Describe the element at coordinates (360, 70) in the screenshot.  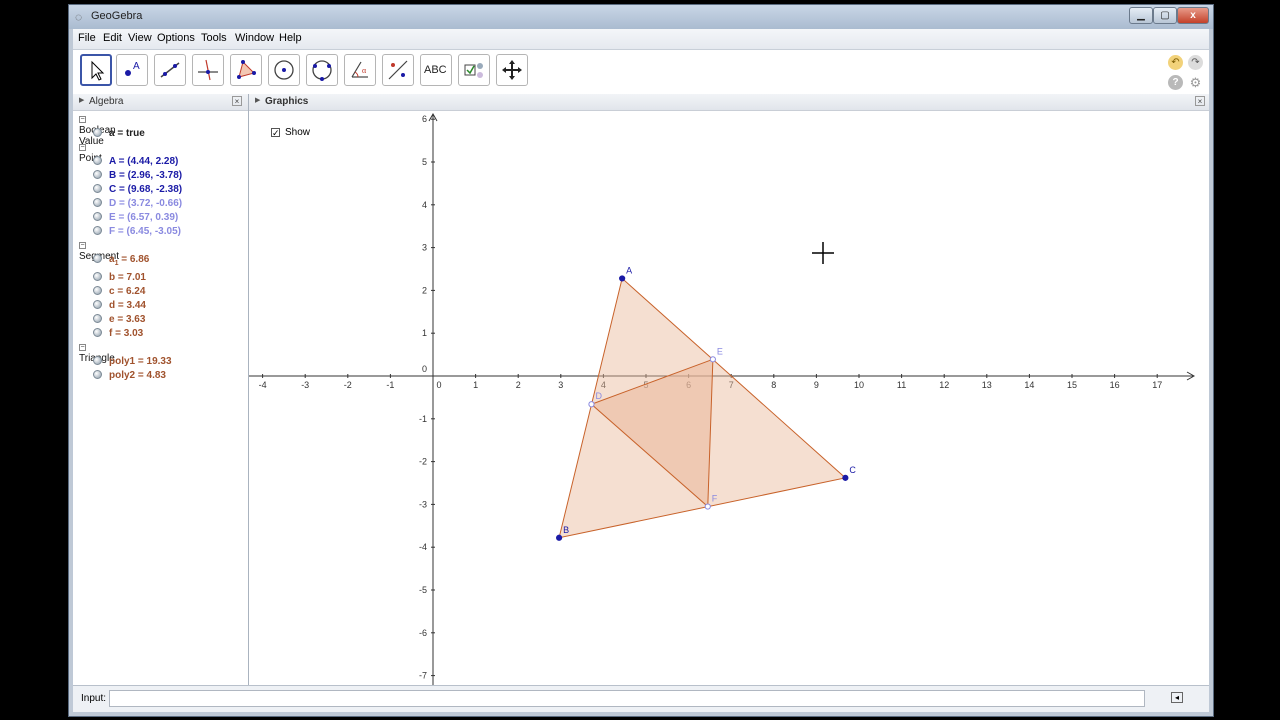
I see `angle-tool-button: α` at that location.